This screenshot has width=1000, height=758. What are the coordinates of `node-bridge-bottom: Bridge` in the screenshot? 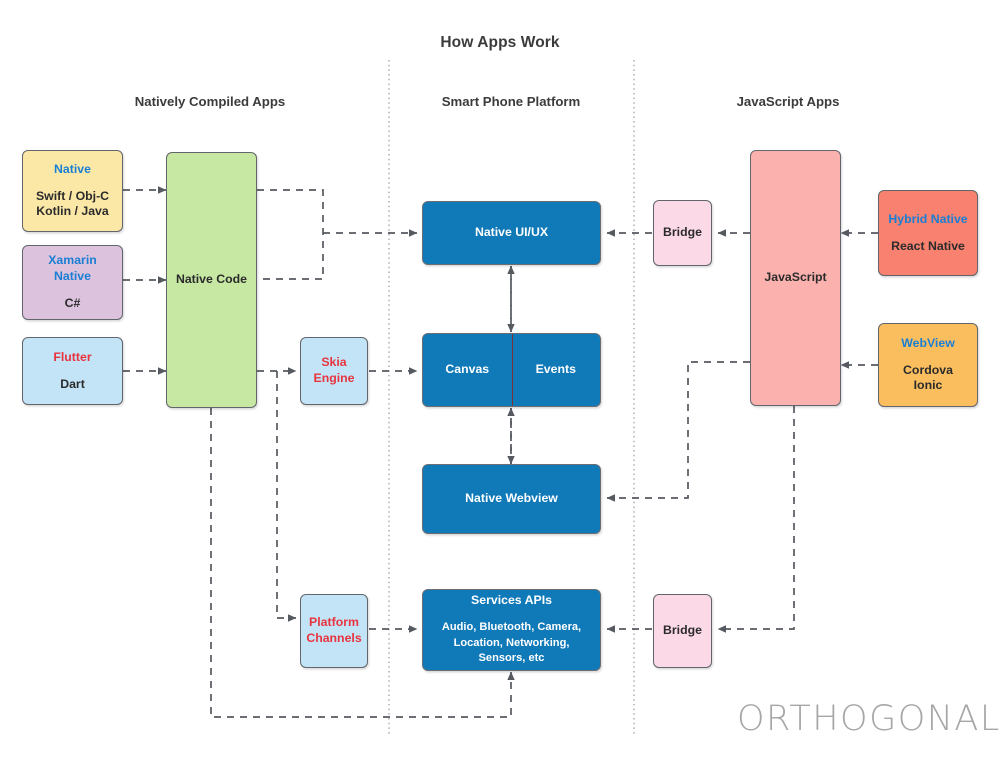 It's located at (682, 631).